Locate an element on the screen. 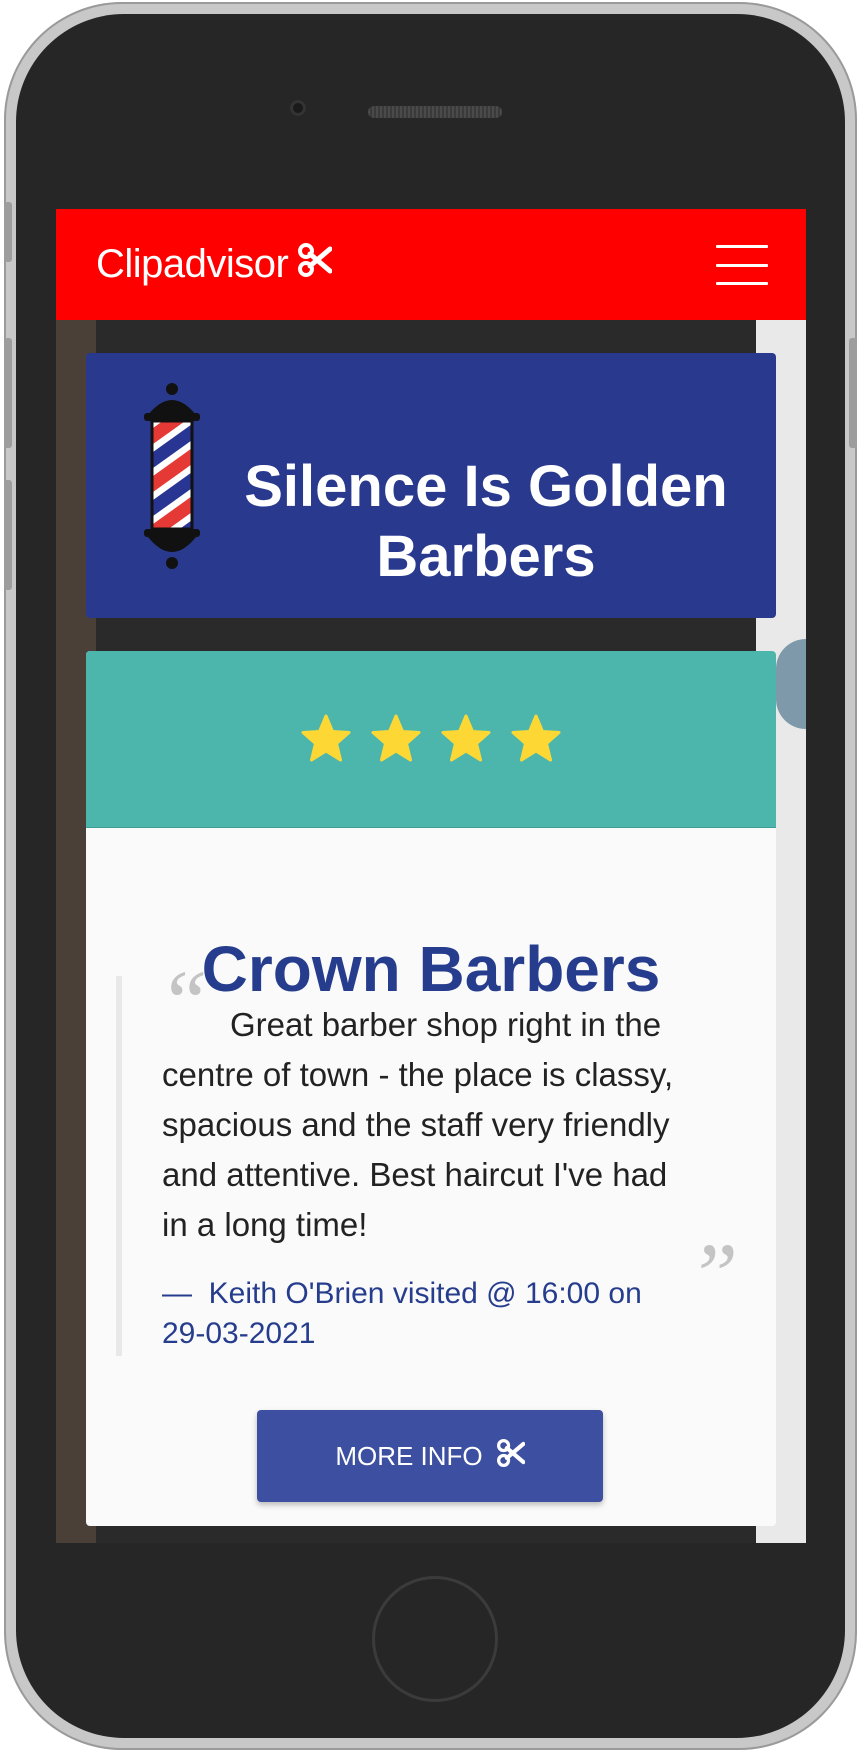 This screenshot has width=861, height=1754. navbar: Clipadvisor is located at coordinates (431, 264).